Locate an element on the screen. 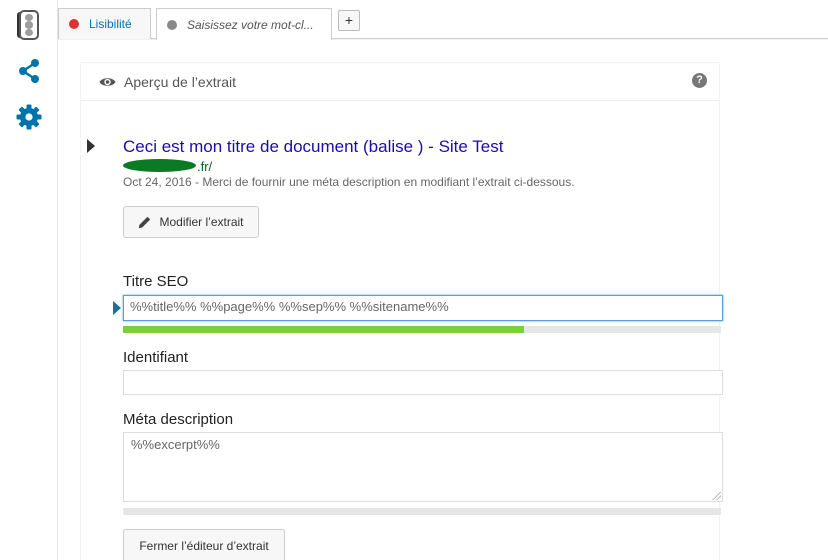  meta-description-progress is located at coordinates (422, 511).